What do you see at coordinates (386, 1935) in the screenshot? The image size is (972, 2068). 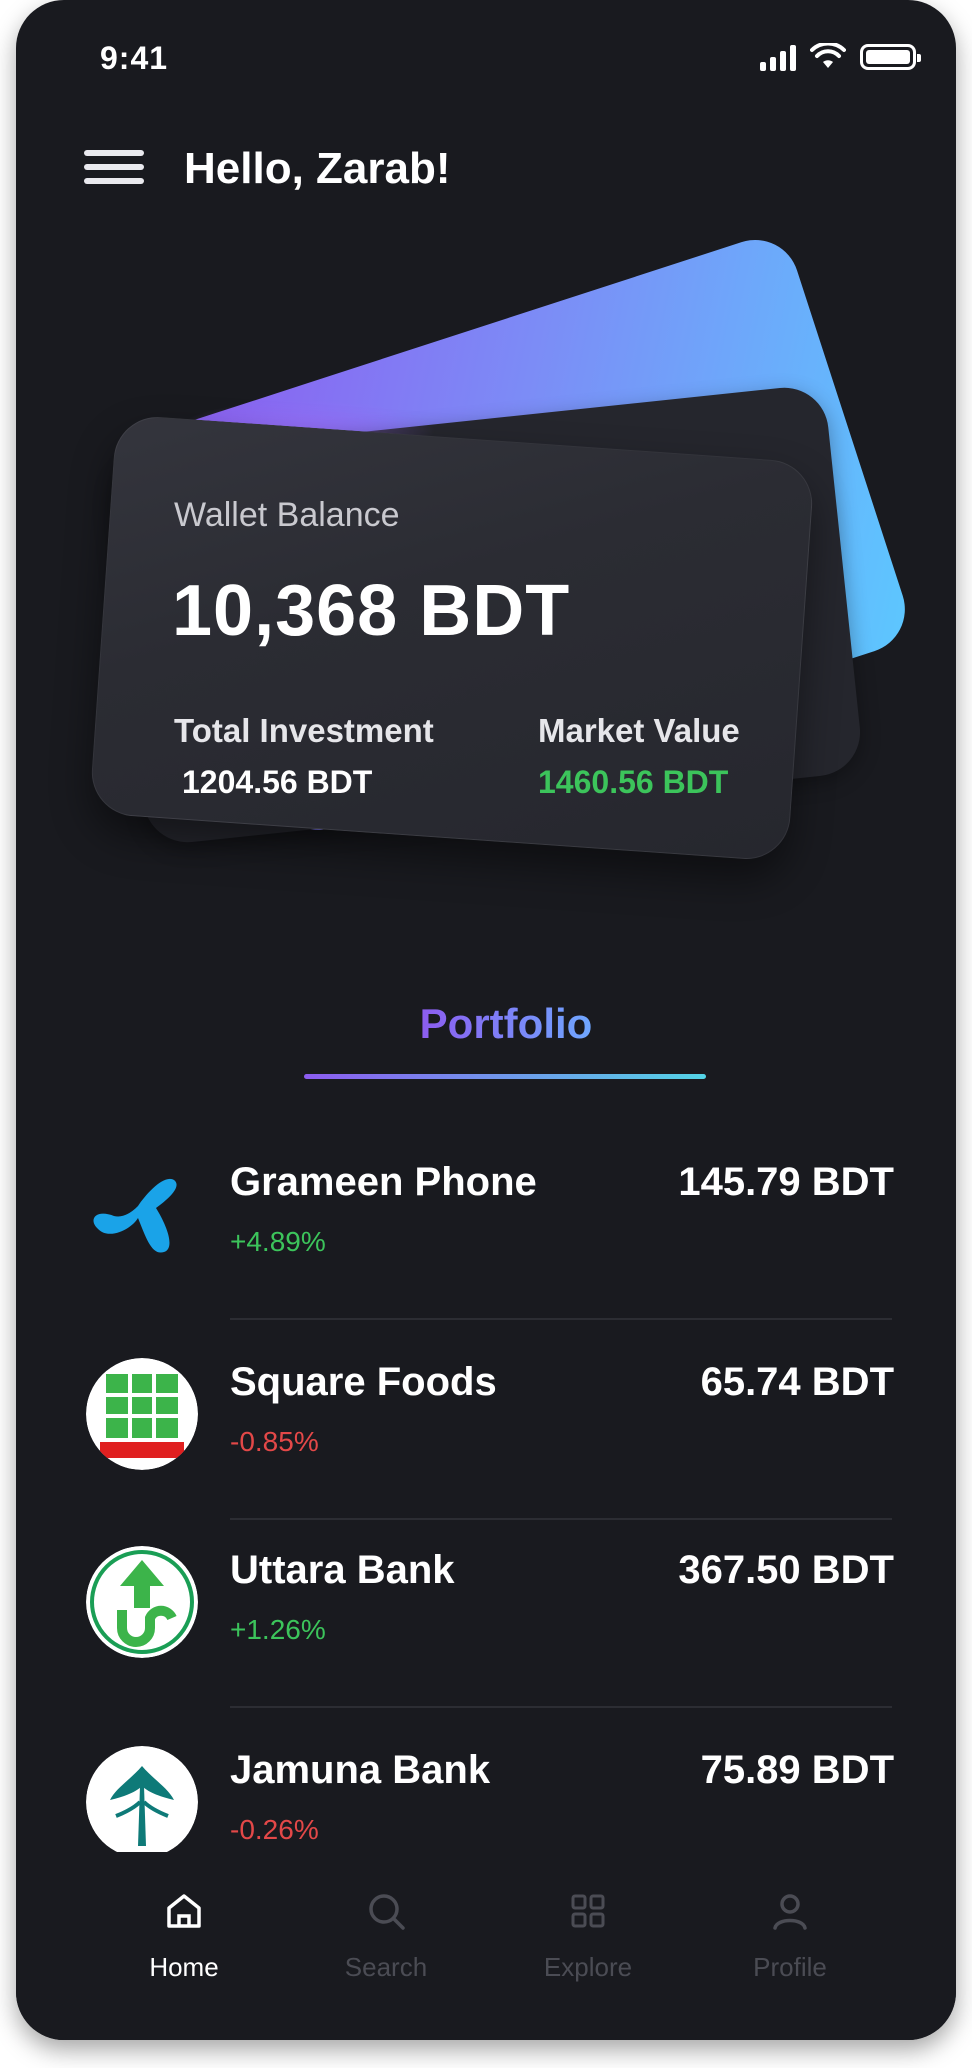 I see `nav-search: Search` at bounding box center [386, 1935].